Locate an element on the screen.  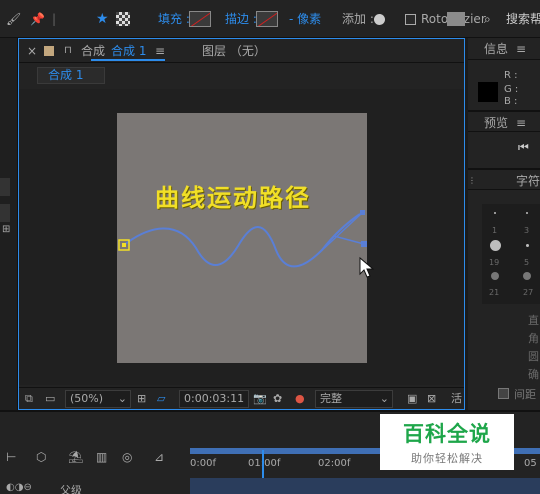
watermark-title: 百科全说 is located at coordinates (447, 434).